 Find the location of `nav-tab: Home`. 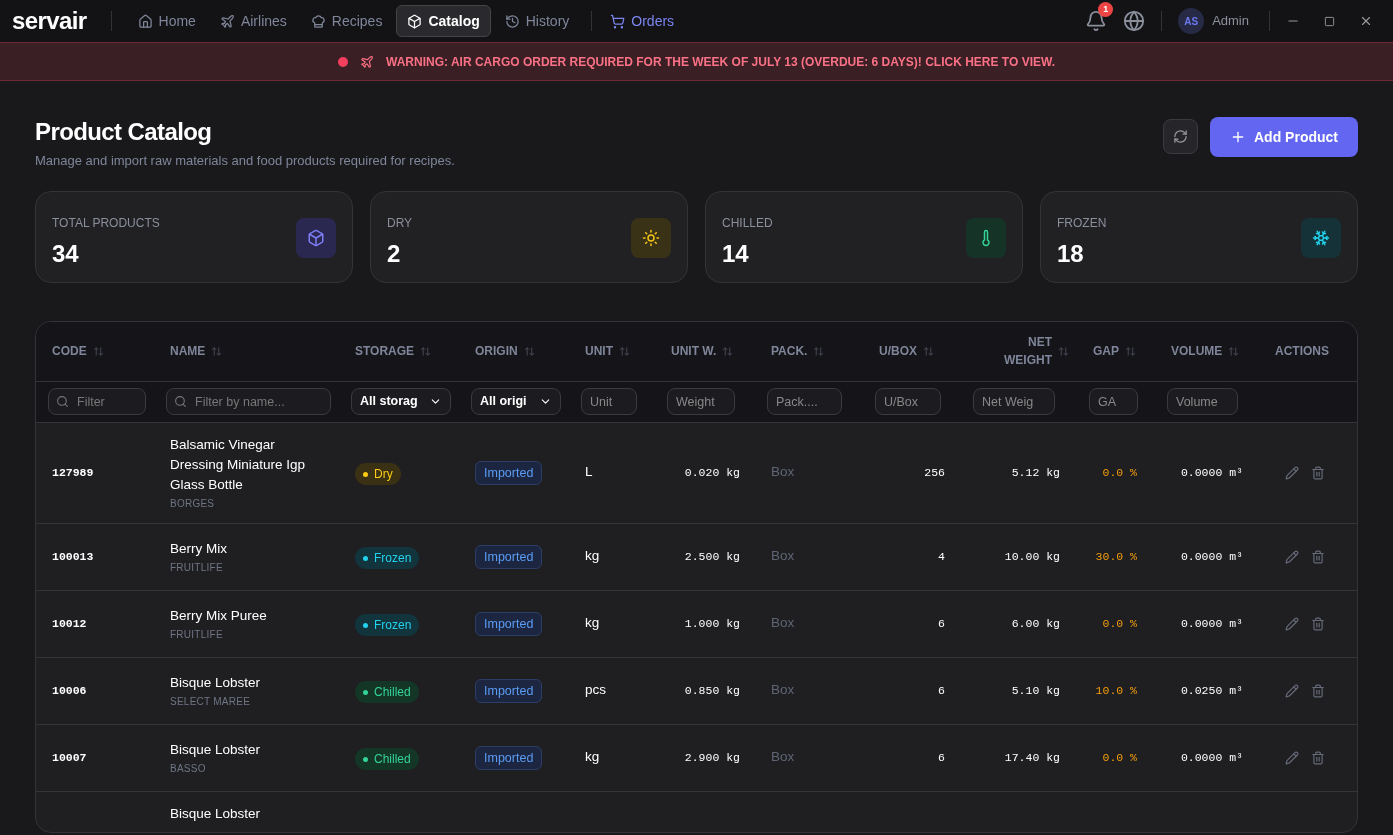

nav-tab: Home is located at coordinates (166, 21).